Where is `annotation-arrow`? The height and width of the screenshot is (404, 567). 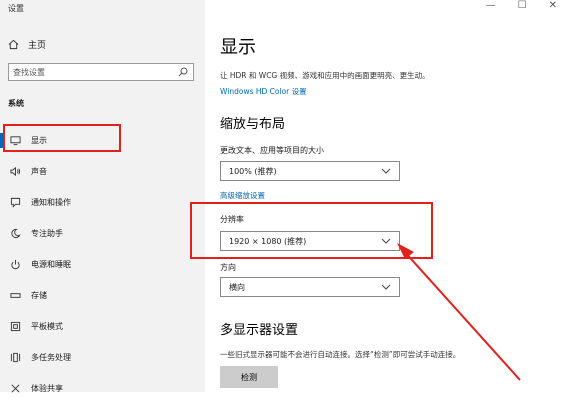 annotation-arrow is located at coordinates (459, 312).